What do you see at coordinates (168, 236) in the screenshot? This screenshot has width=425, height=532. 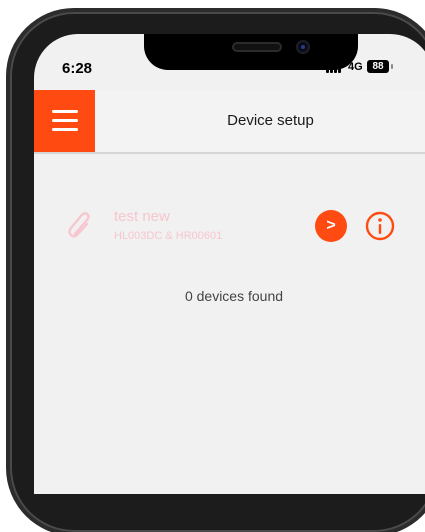 I see `device-ids: HL003DC & HR00601` at bounding box center [168, 236].